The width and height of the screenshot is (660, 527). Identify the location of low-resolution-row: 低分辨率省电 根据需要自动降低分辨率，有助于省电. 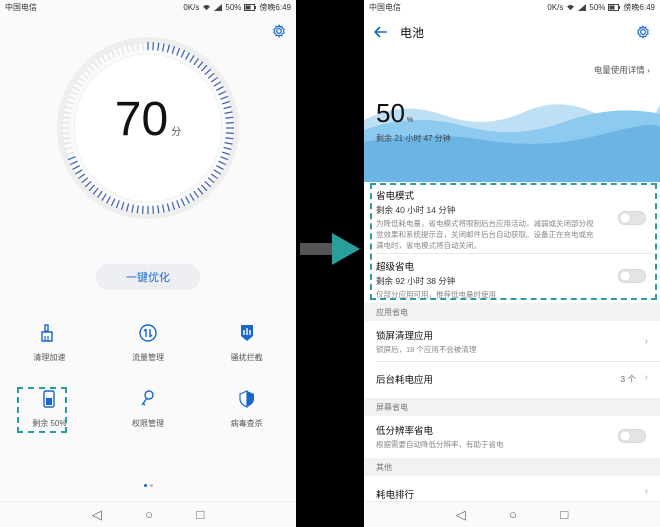
(512, 436).